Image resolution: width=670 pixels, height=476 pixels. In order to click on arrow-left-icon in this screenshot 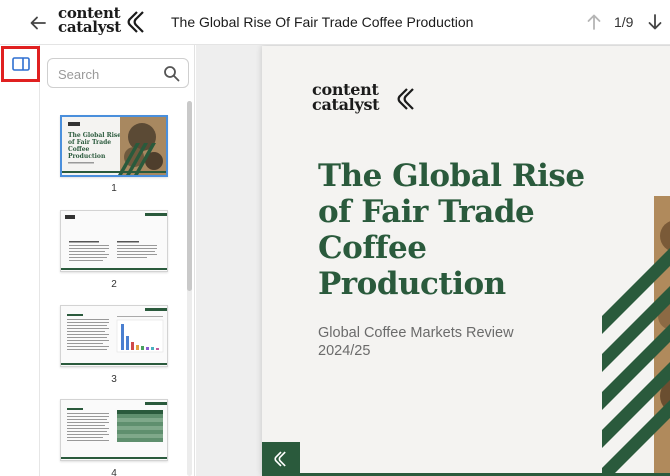, I will do `click(38, 23)`.